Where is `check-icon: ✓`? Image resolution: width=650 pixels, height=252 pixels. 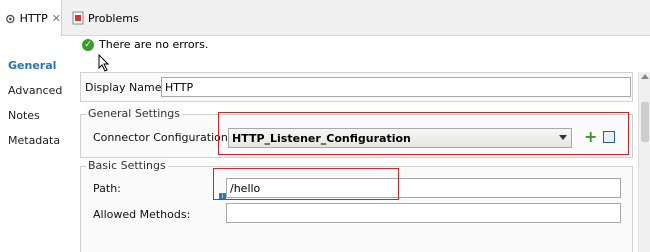
check-icon: ✓ is located at coordinates (88, 44).